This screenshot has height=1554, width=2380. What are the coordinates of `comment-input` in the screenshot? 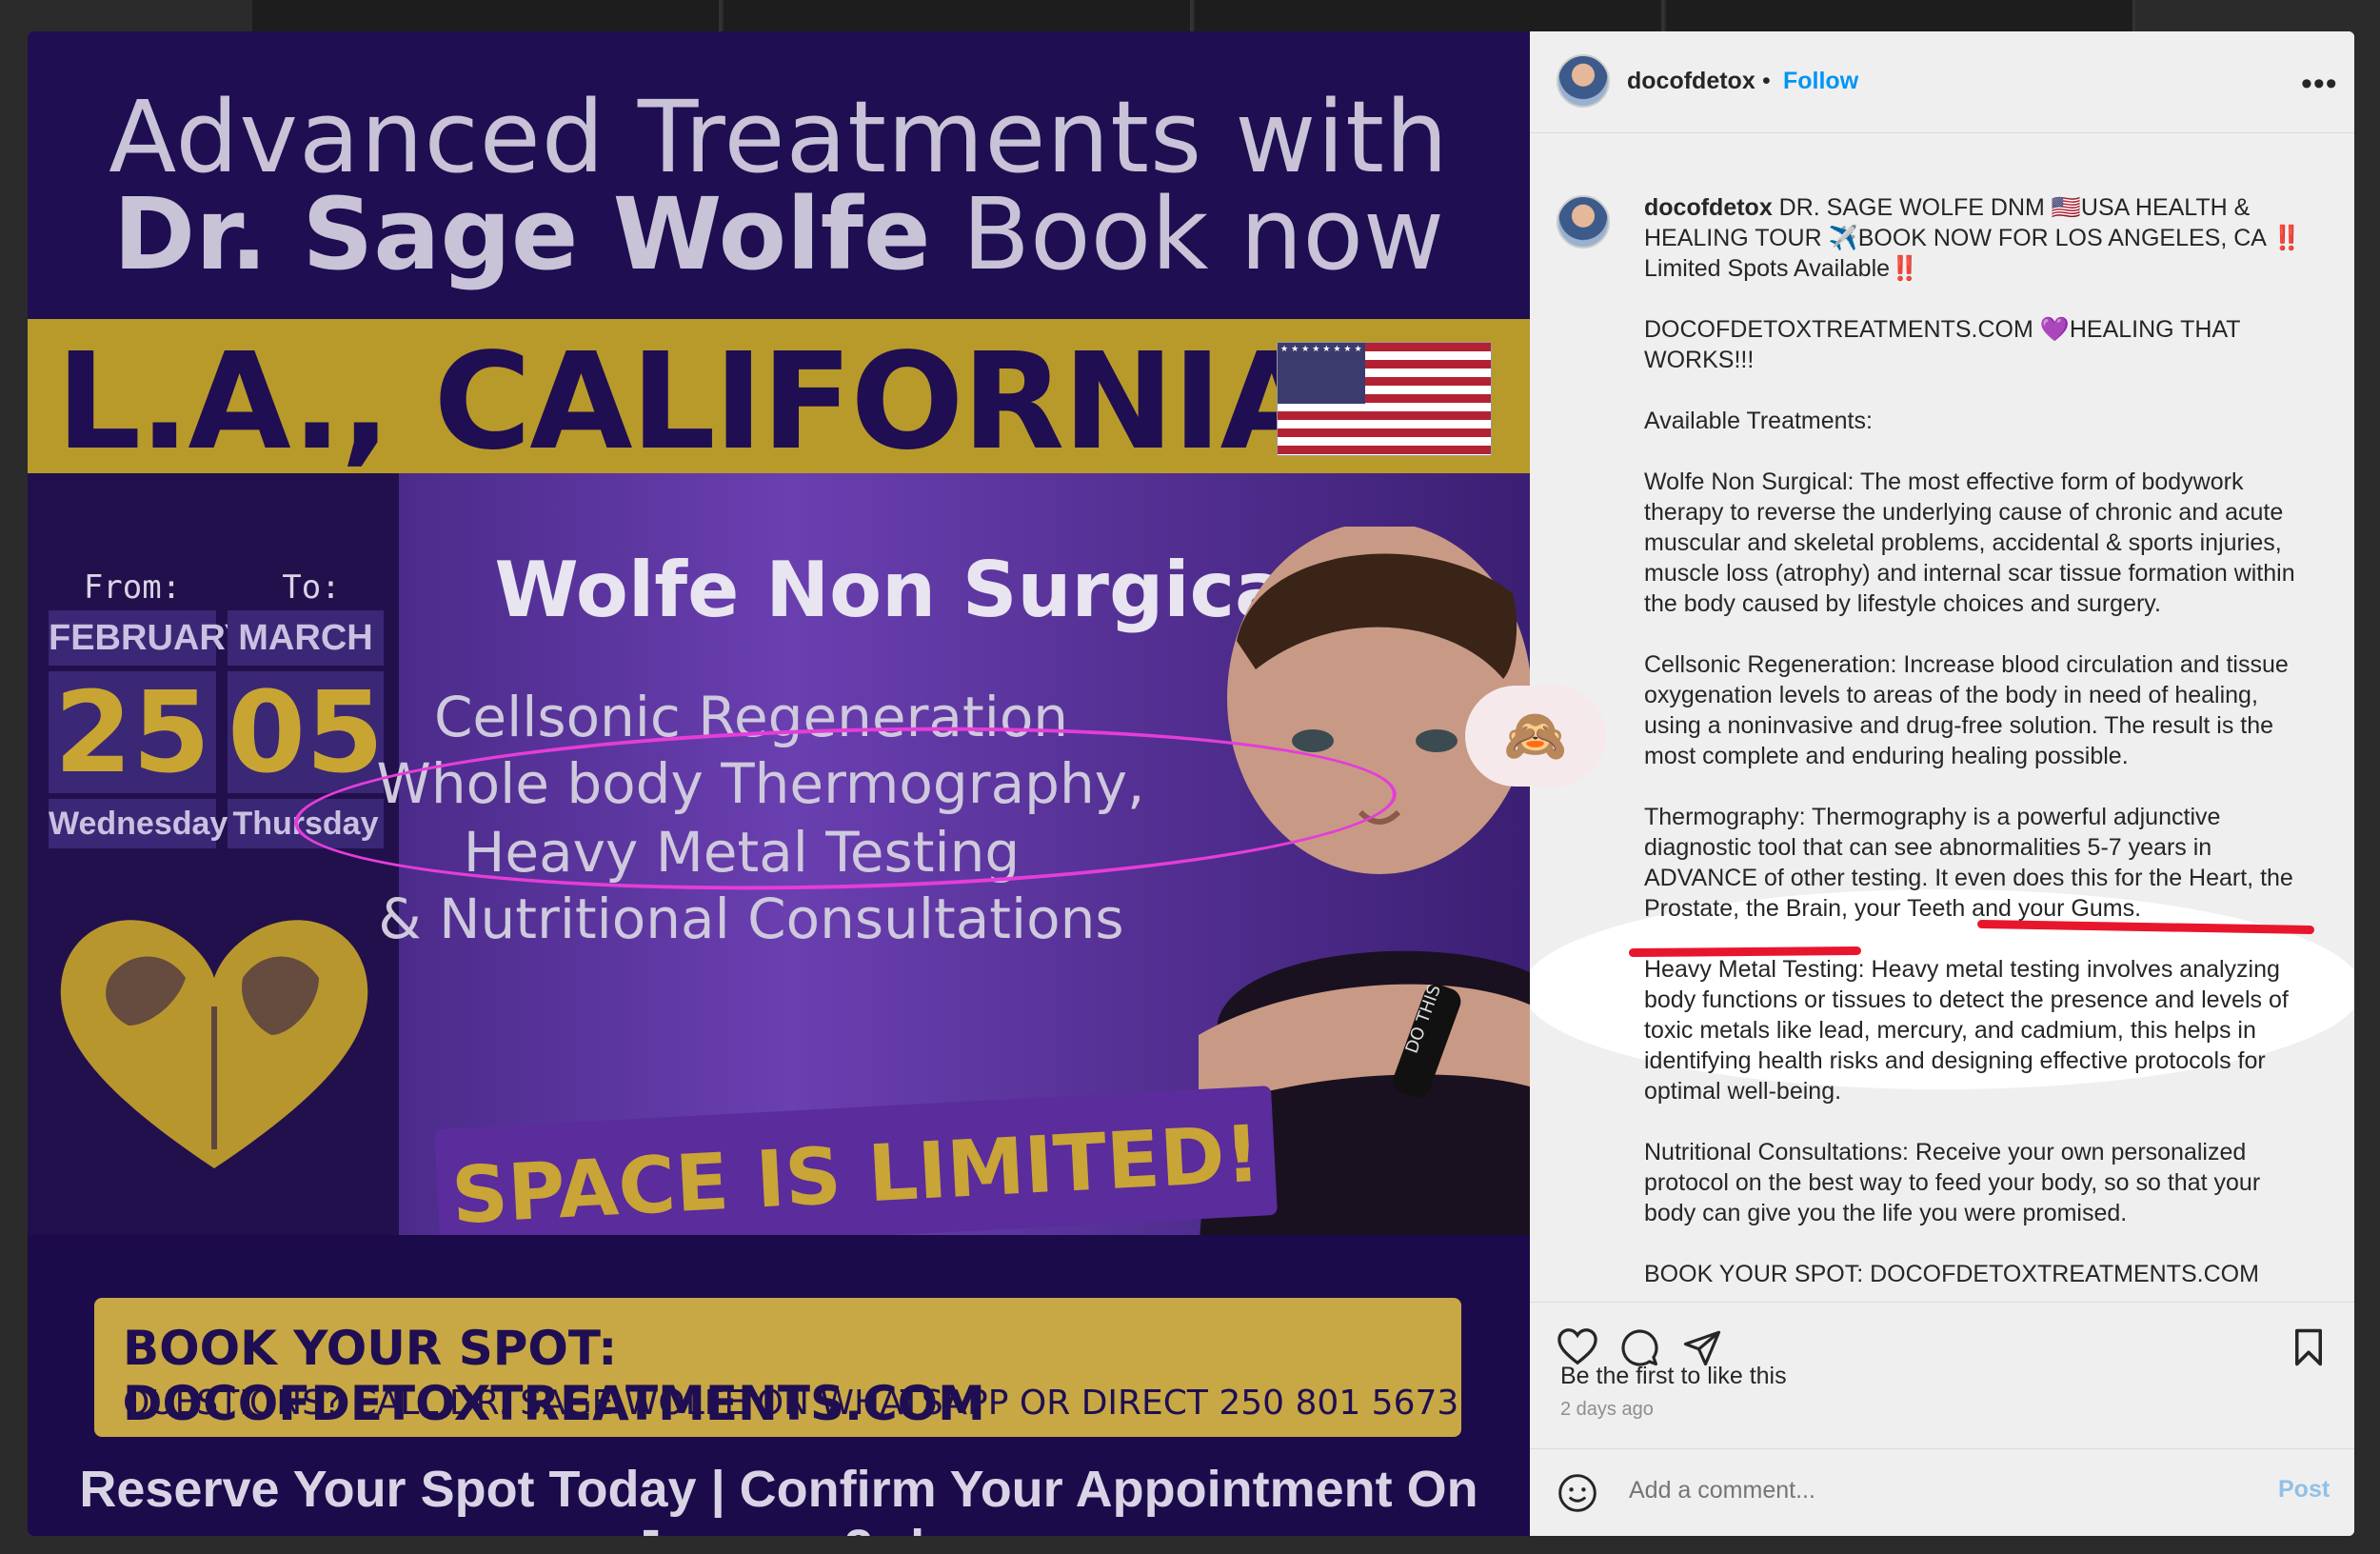 It's located at (1914, 1490).